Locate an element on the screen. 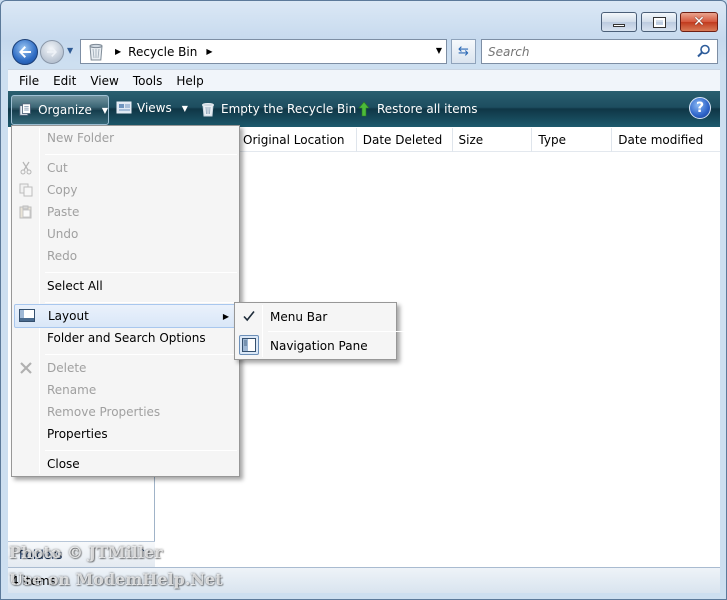  maximize-icon is located at coordinates (659, 22).